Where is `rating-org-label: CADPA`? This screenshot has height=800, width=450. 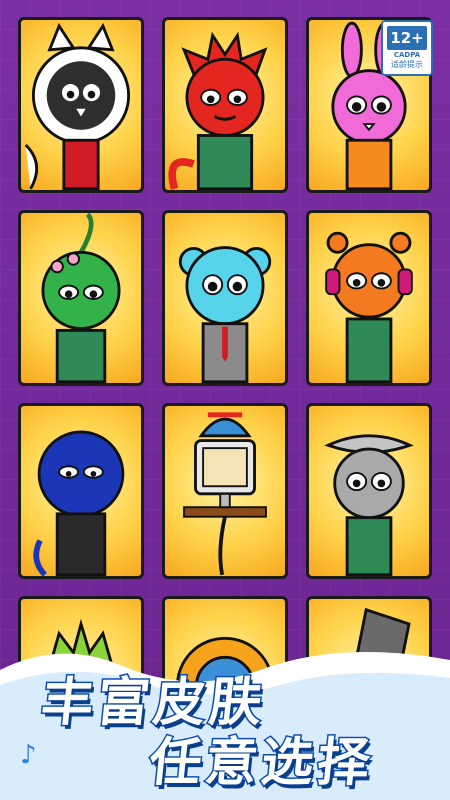
rating-org-label: CADPA is located at coordinates (407, 55).